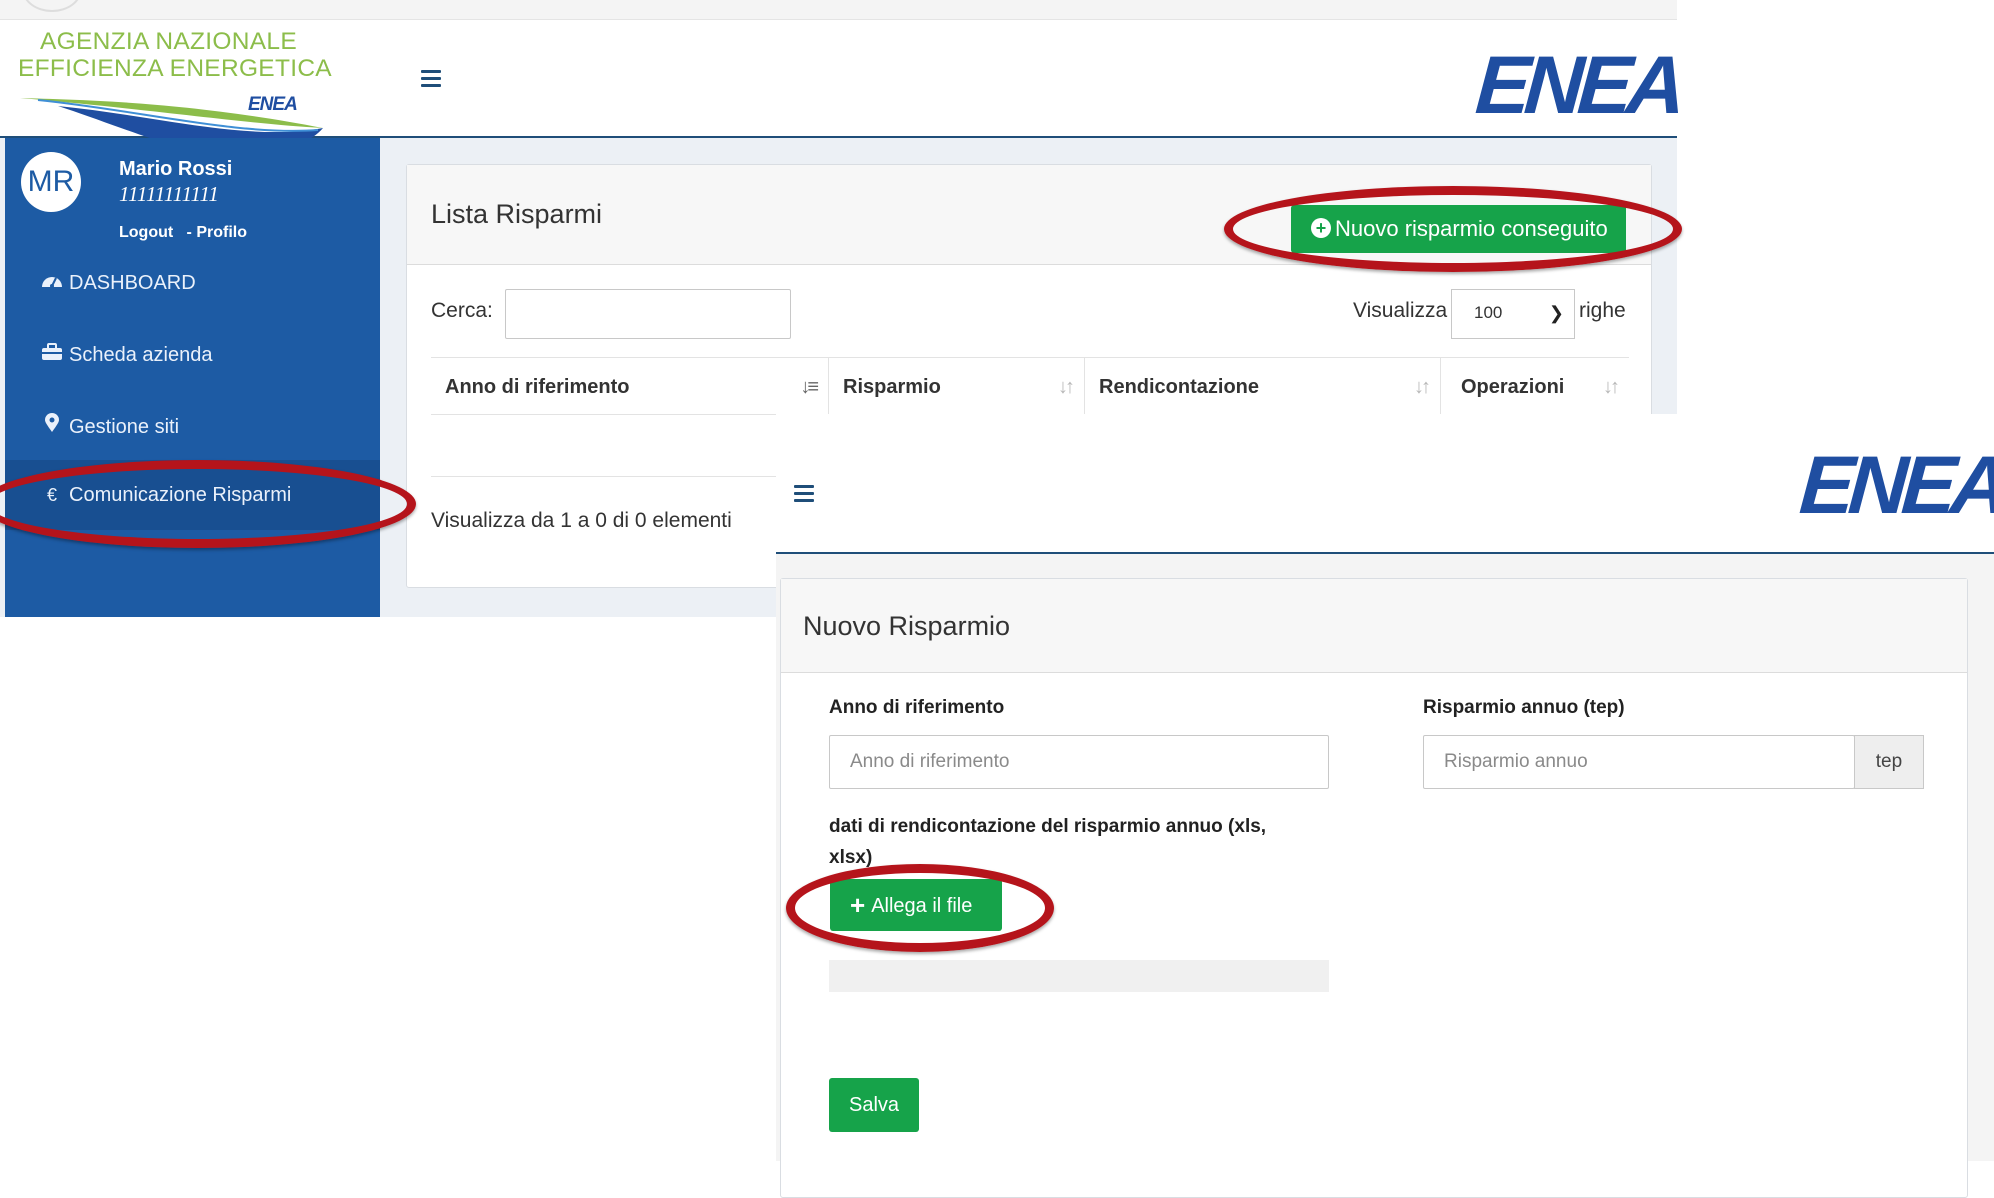  I want to click on table-info: Visualizza da 1 a 0 di 0 elementi, so click(581, 520).